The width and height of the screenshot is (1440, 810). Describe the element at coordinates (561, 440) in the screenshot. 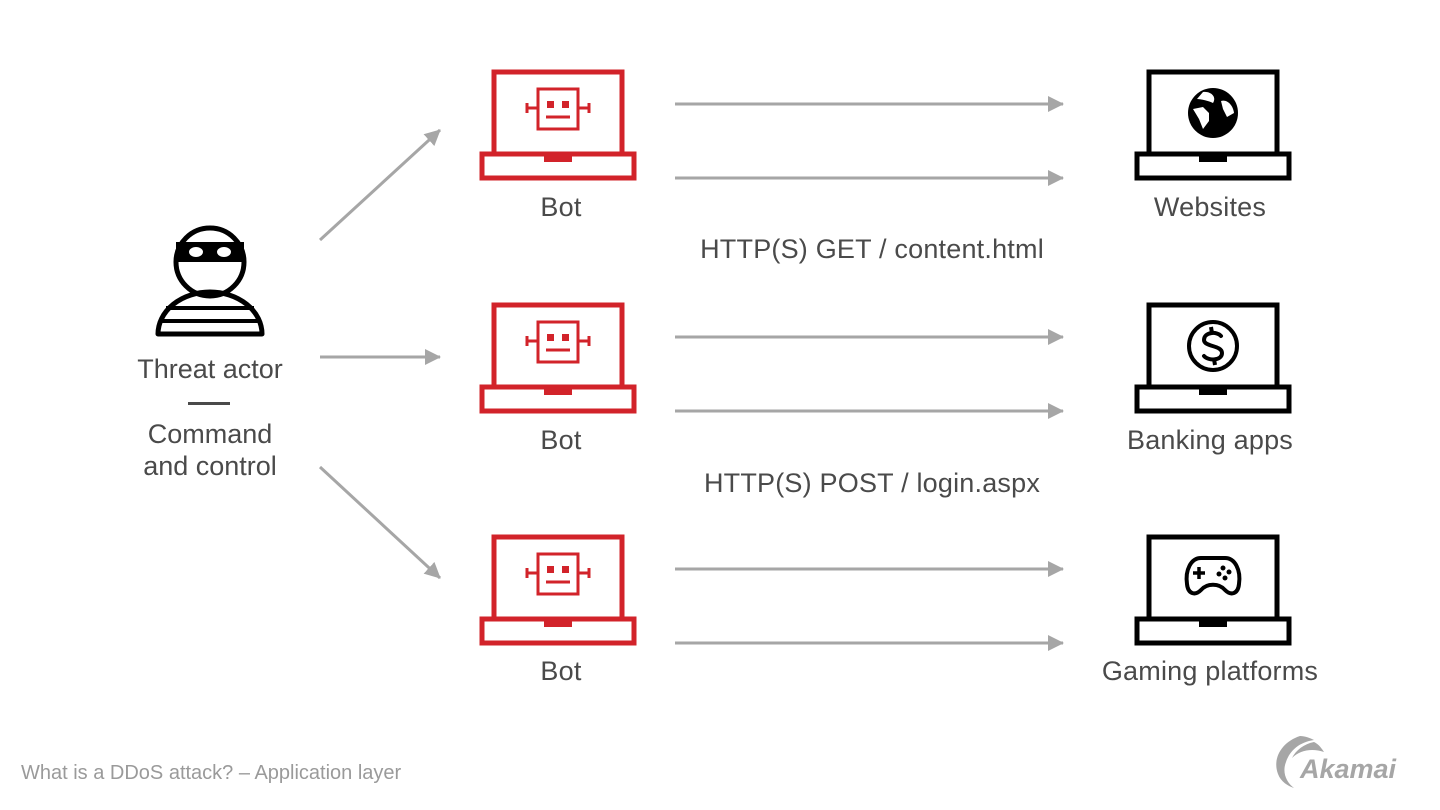

I see `bot-label-2: Bot` at that location.